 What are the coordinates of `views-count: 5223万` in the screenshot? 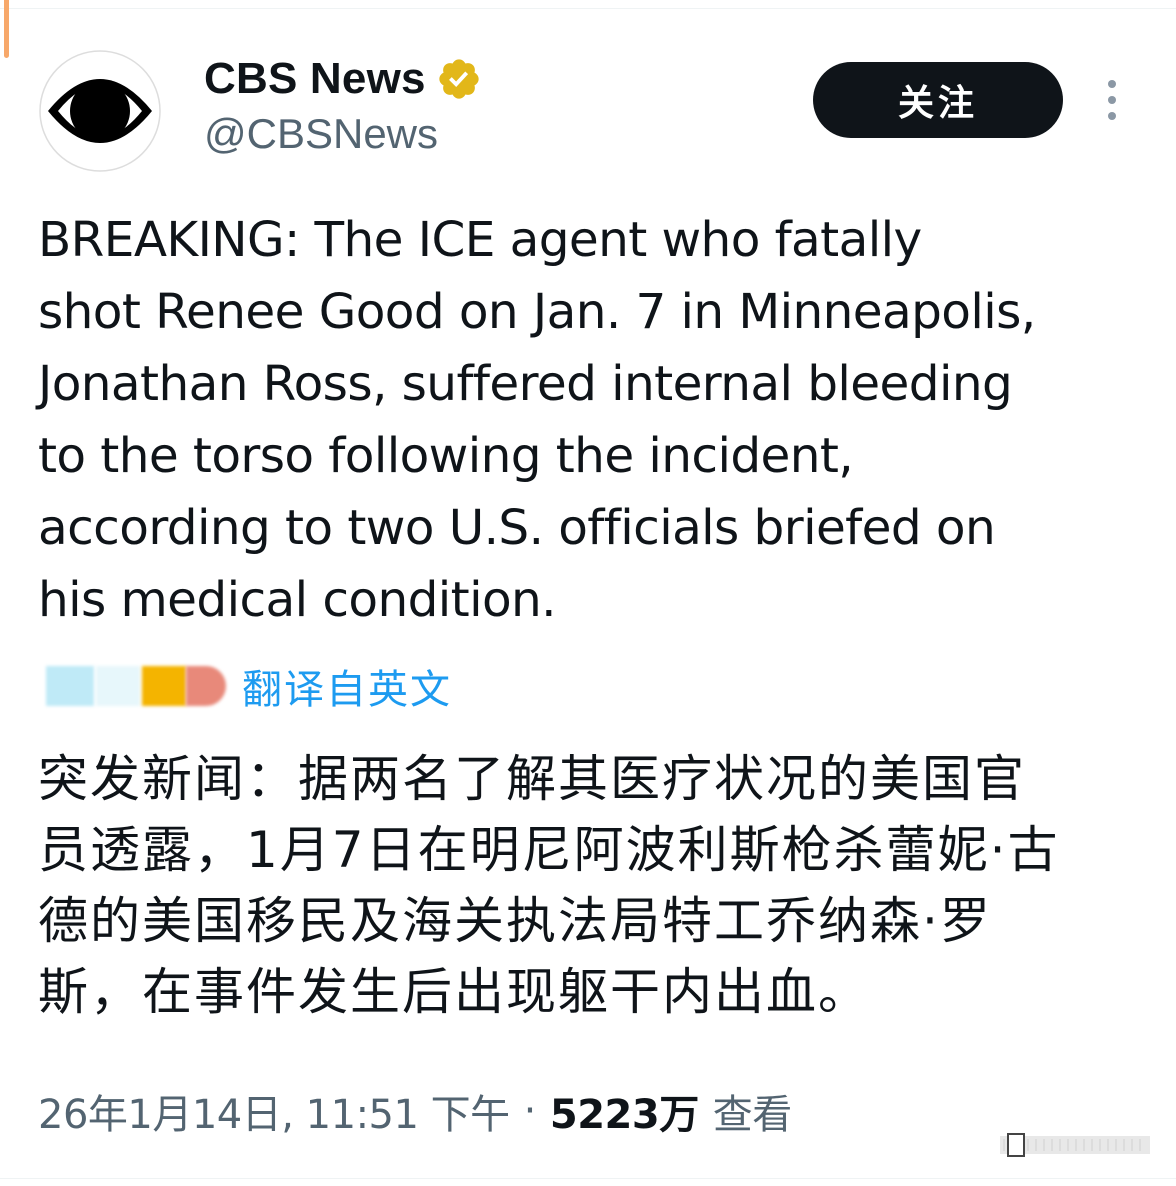 It's located at (624, 1115).